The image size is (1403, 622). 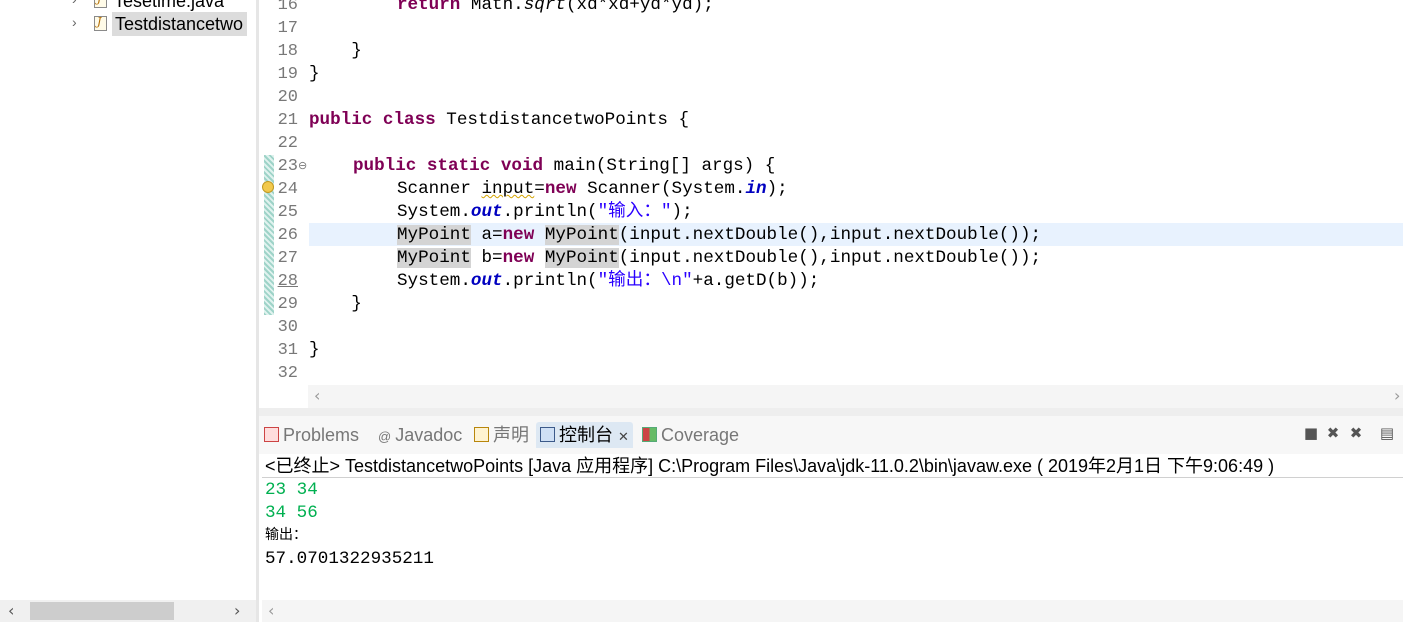 What do you see at coordinates (1333, 433) in the screenshot?
I see `remove-launch-icon: ✖` at bounding box center [1333, 433].